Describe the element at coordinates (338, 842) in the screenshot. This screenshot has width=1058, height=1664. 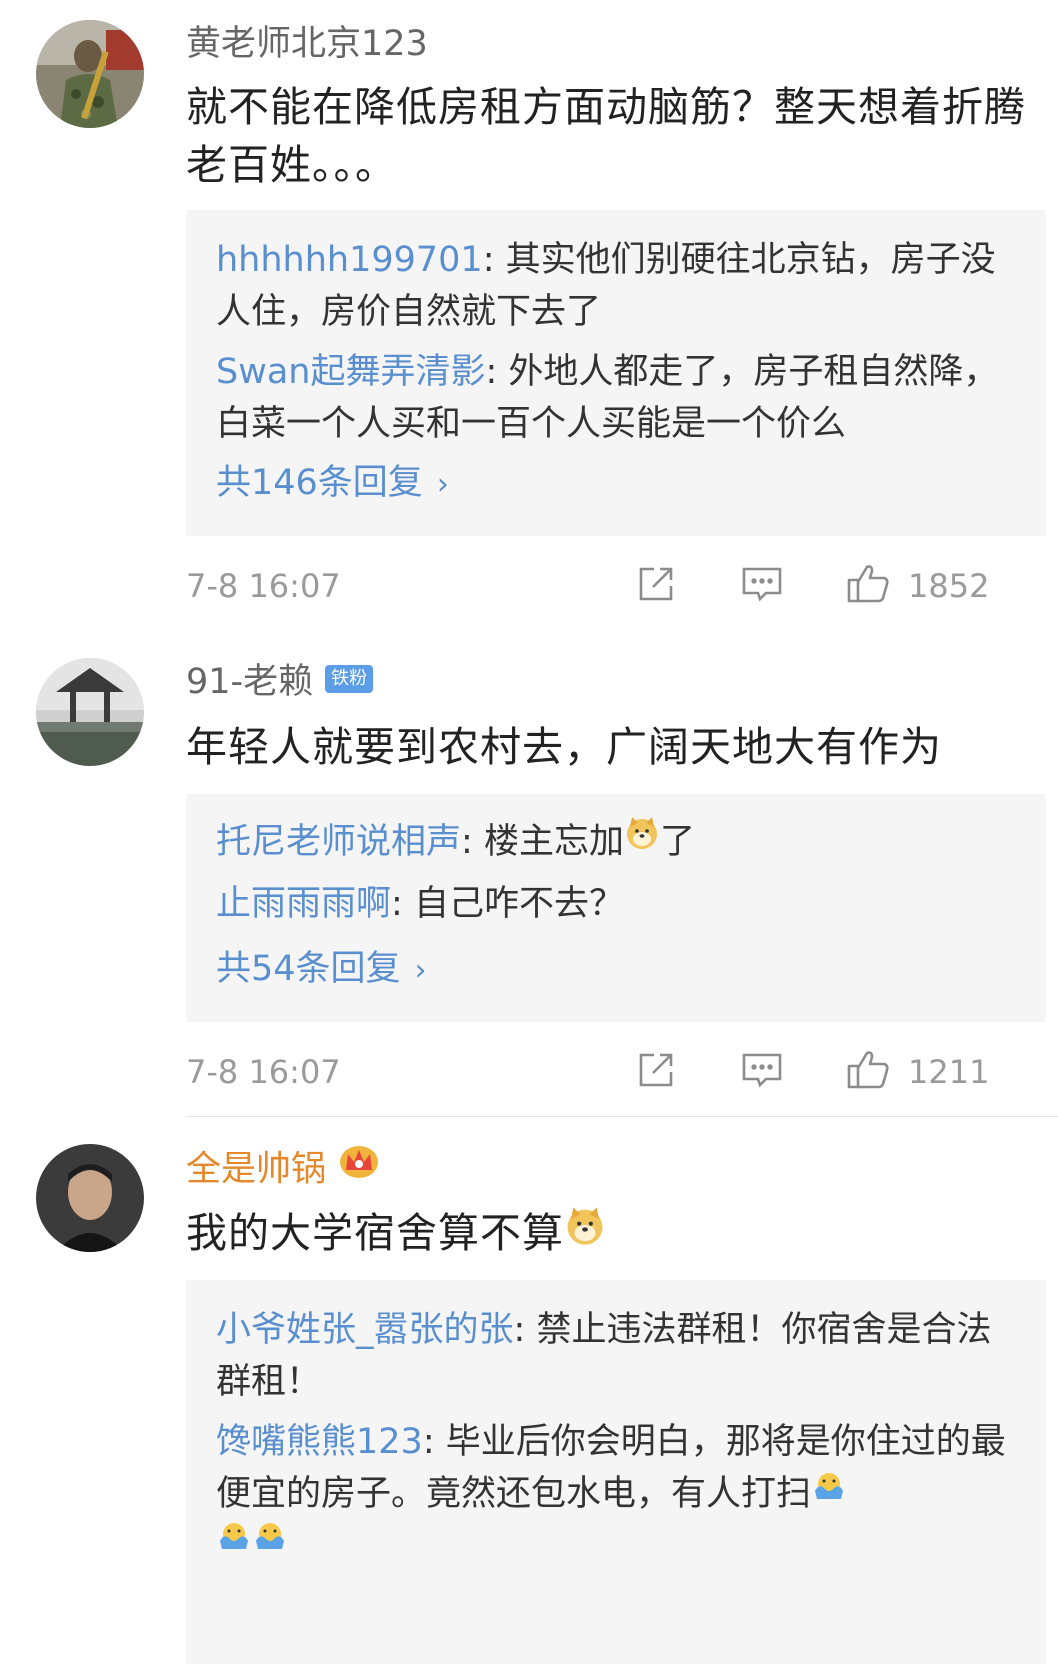
I see `reply-author: 托尼老师说相声` at that location.